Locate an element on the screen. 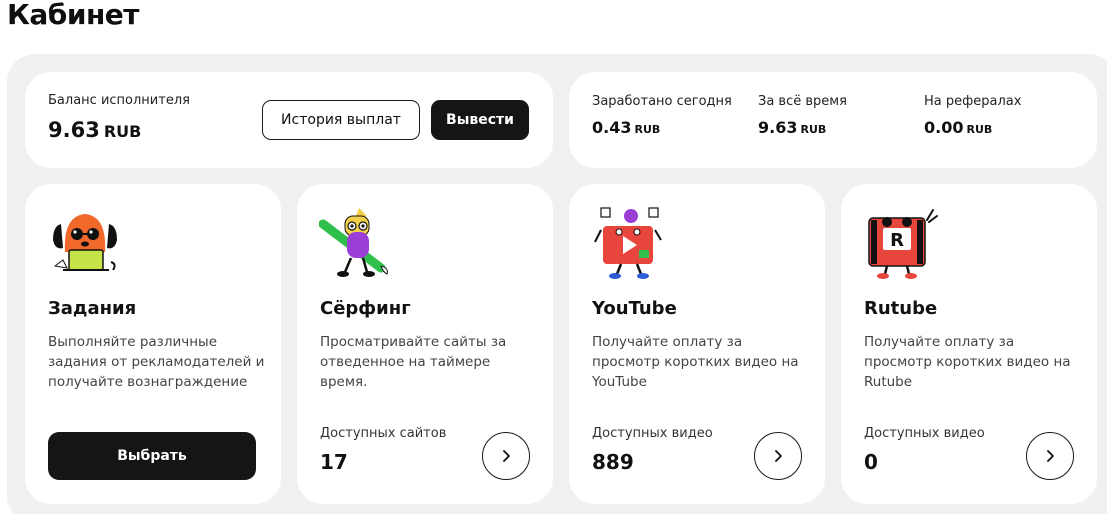 The width and height of the screenshot is (1107, 514). page-title: Кабинет is located at coordinates (73, 15).